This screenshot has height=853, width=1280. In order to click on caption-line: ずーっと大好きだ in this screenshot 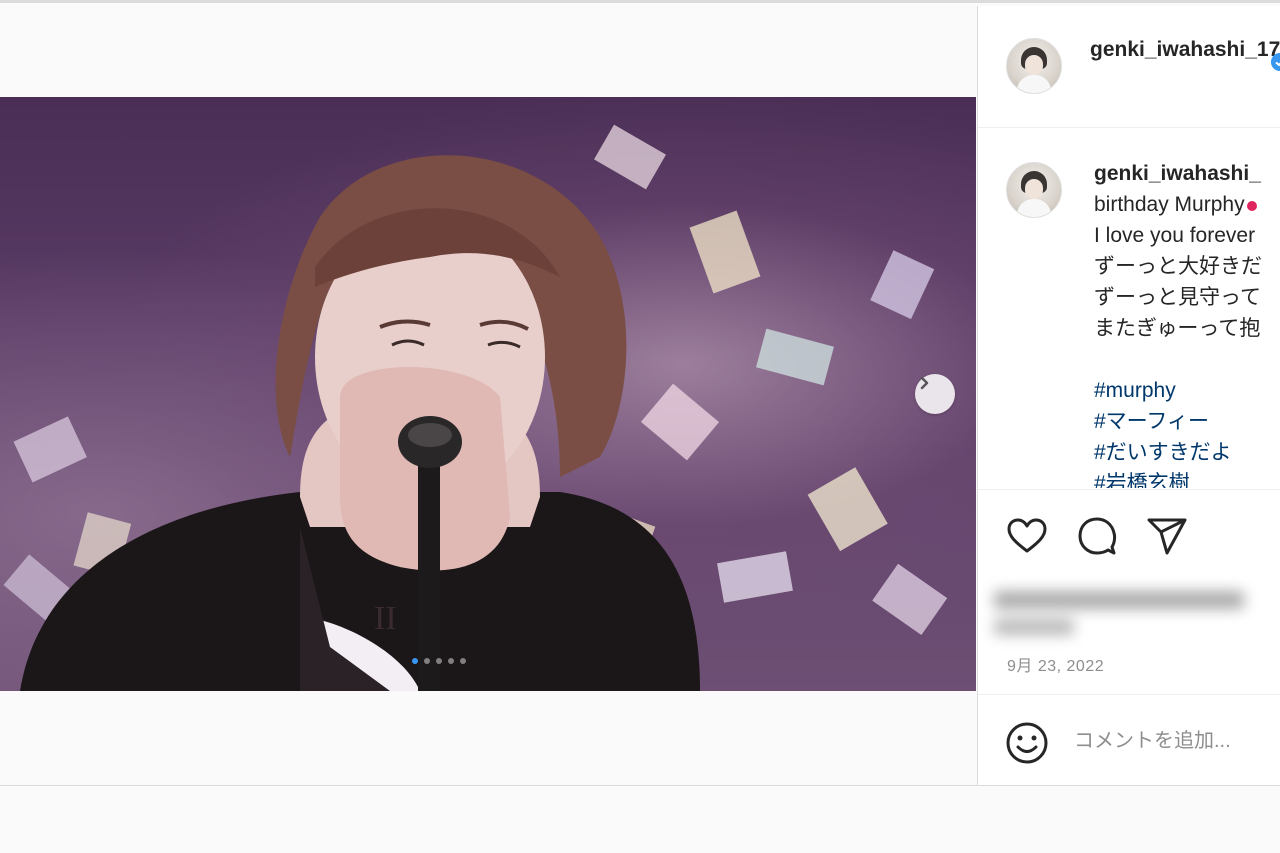, I will do `click(1178, 266)`.